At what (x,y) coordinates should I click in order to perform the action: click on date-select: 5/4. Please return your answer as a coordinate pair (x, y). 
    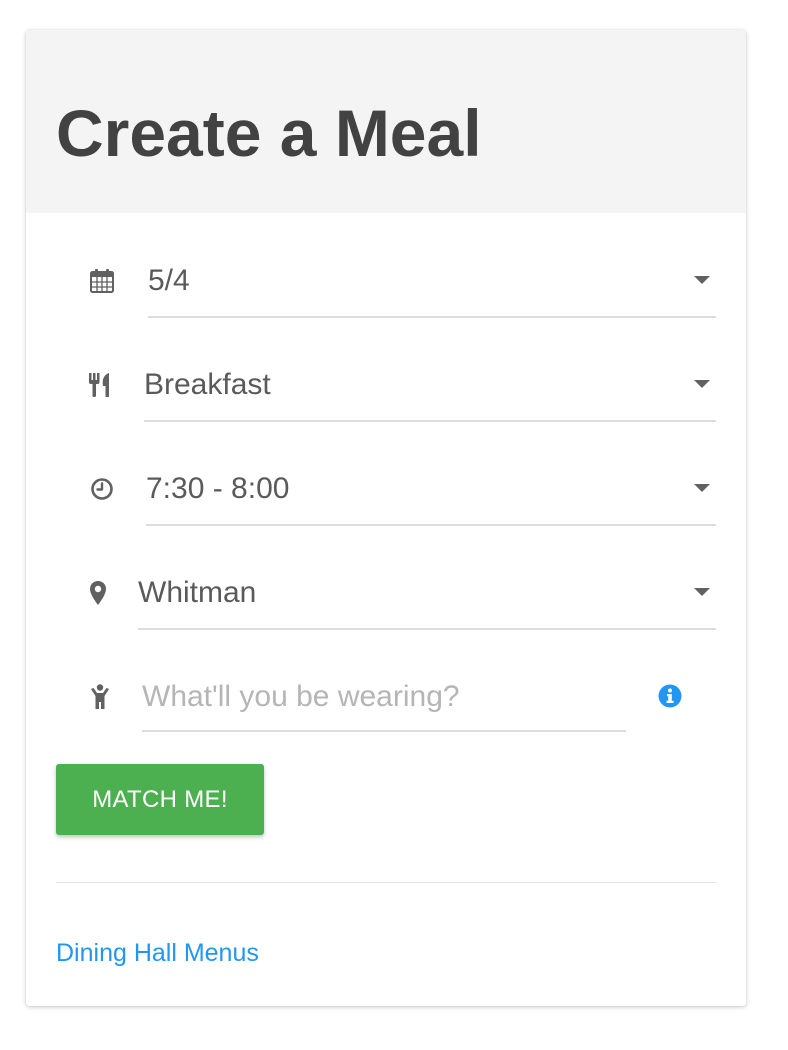
    Looking at the image, I should click on (432, 283).